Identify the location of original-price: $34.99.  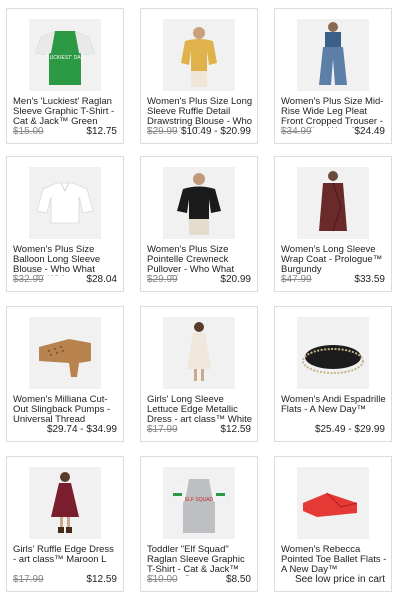
(296, 131).